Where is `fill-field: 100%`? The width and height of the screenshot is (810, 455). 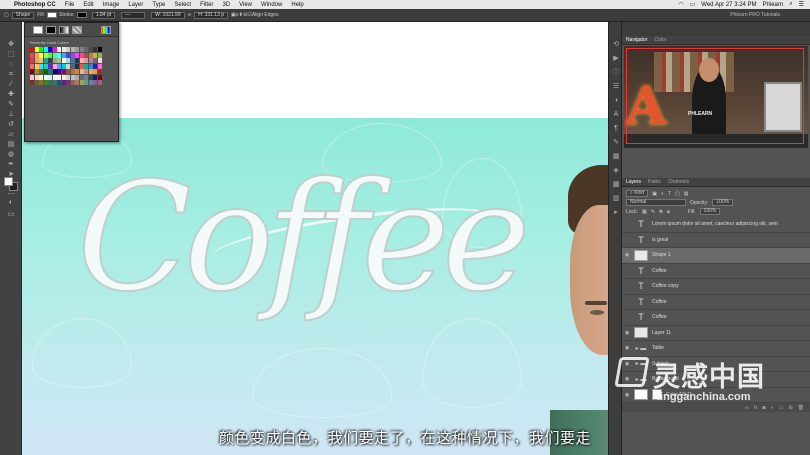
fill-field: 100% is located at coordinates (710, 211).